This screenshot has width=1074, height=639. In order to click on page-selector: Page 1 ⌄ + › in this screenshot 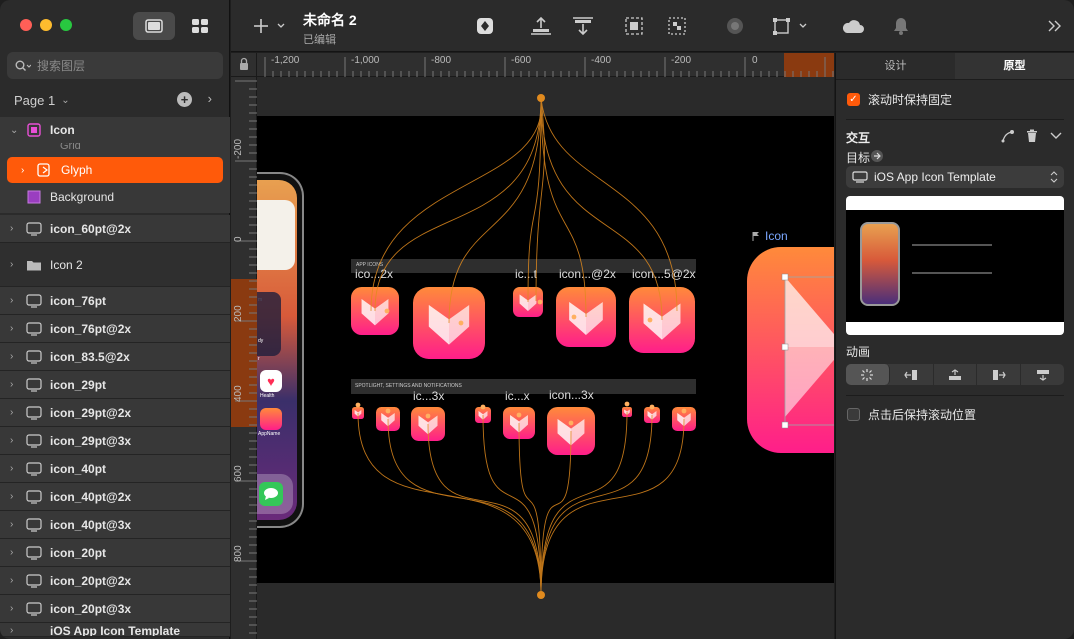, I will do `click(115, 100)`.